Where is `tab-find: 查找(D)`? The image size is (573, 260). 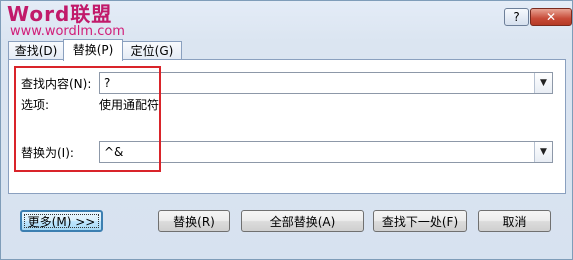
tab-find: 查找(D) is located at coordinates (36, 50).